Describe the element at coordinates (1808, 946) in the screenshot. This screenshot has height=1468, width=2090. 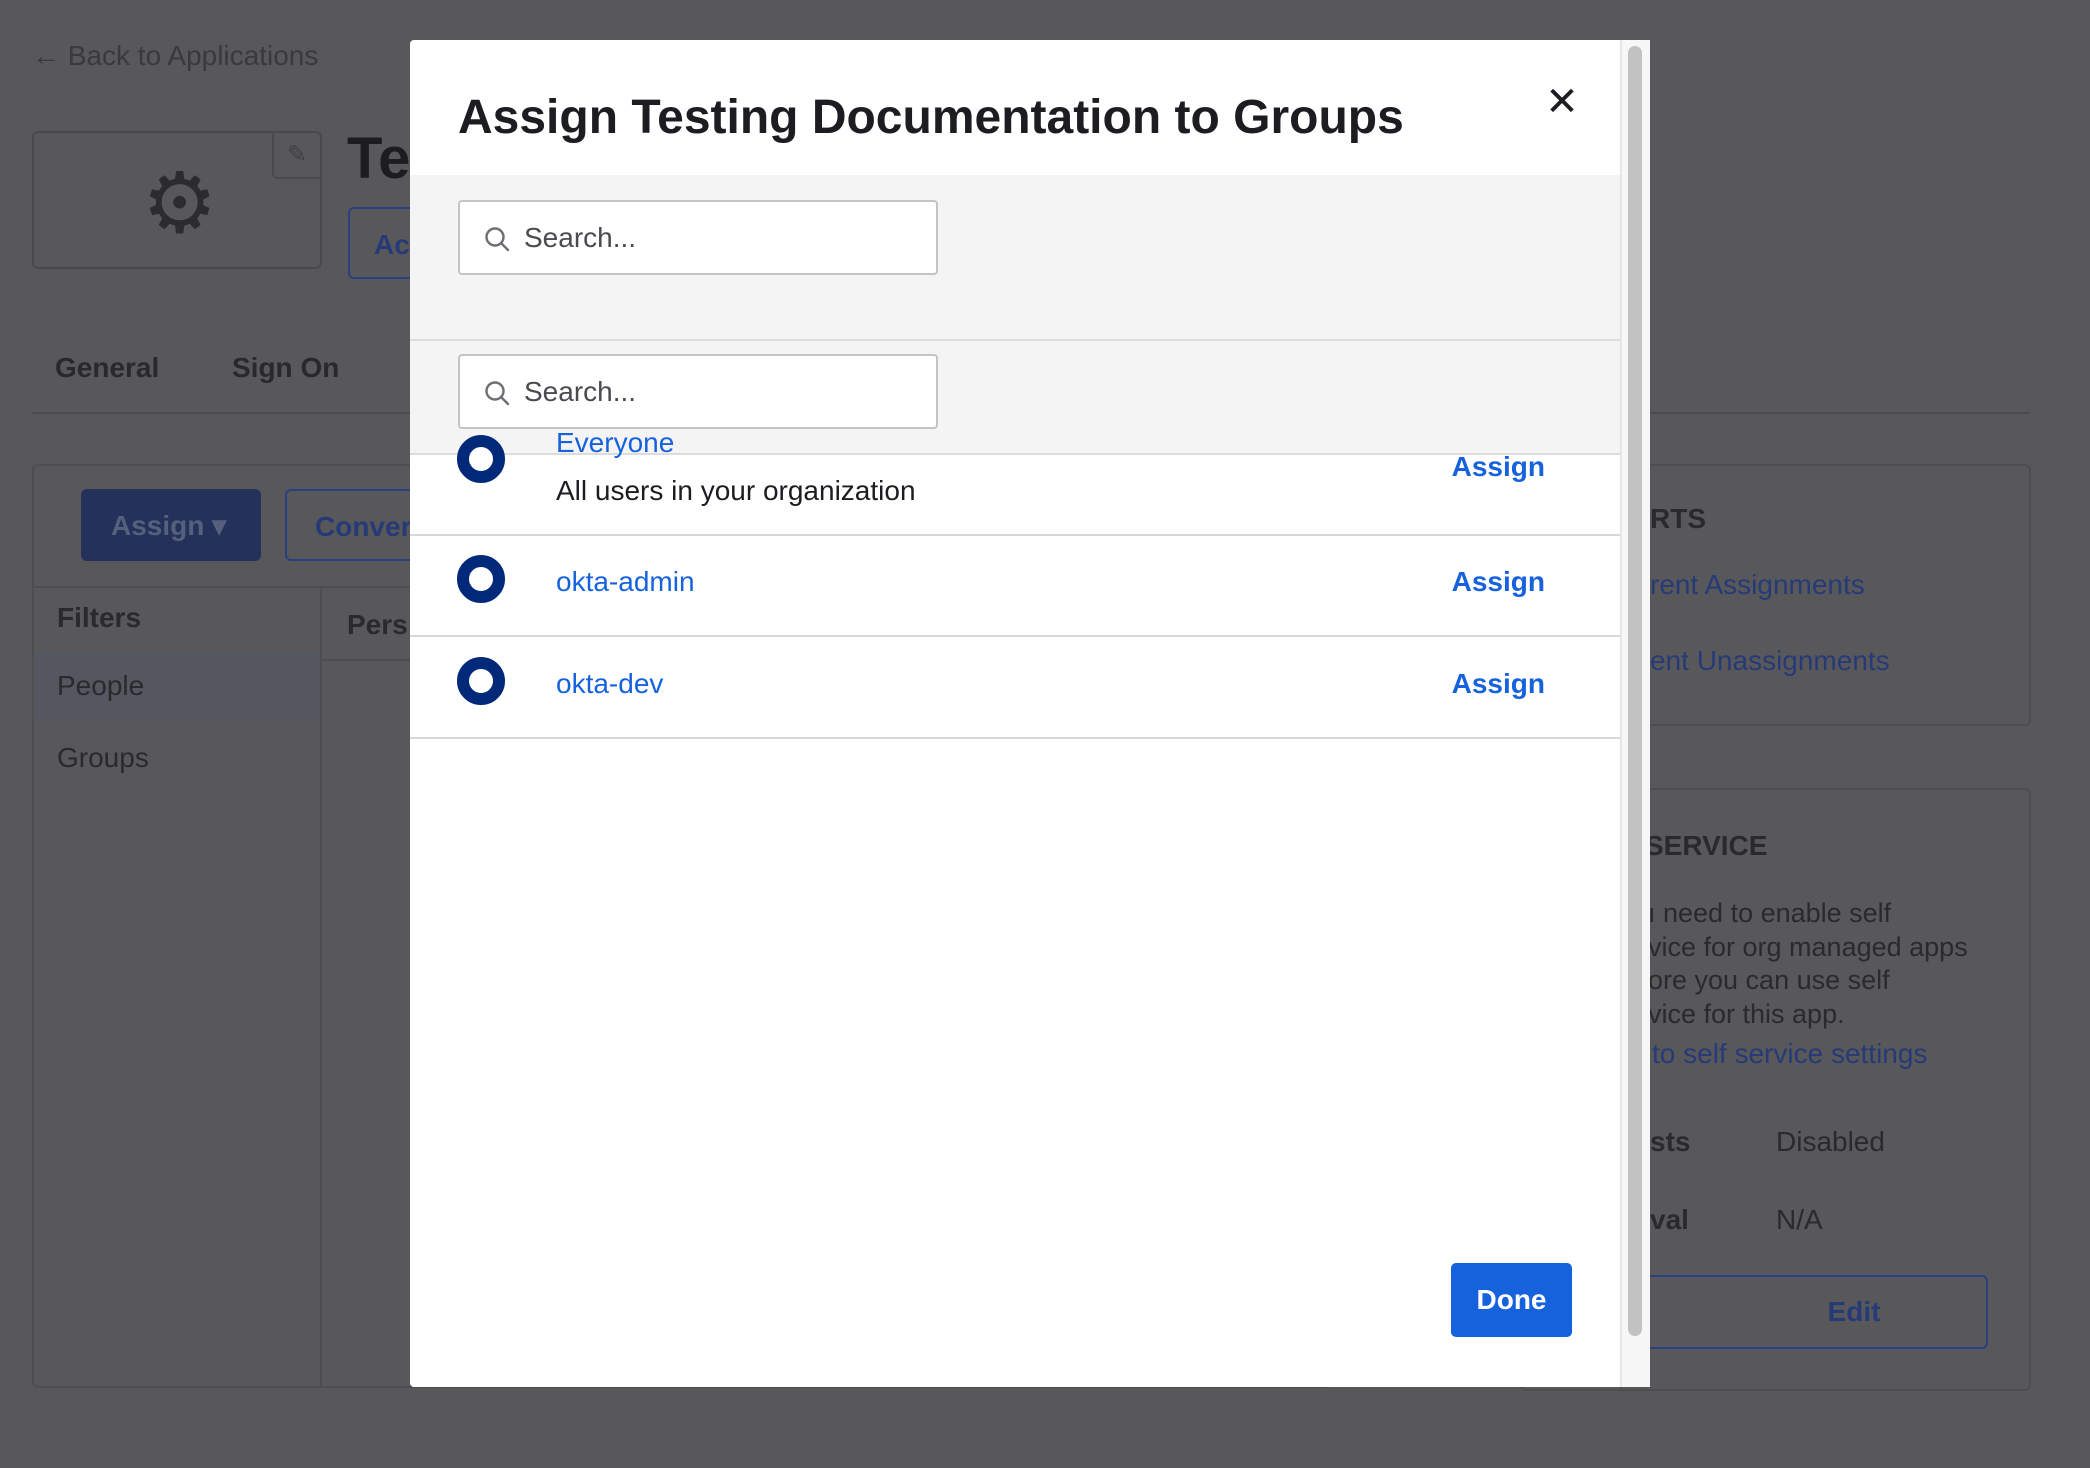
I see `paragraph-line: vice for org managed apps` at that location.